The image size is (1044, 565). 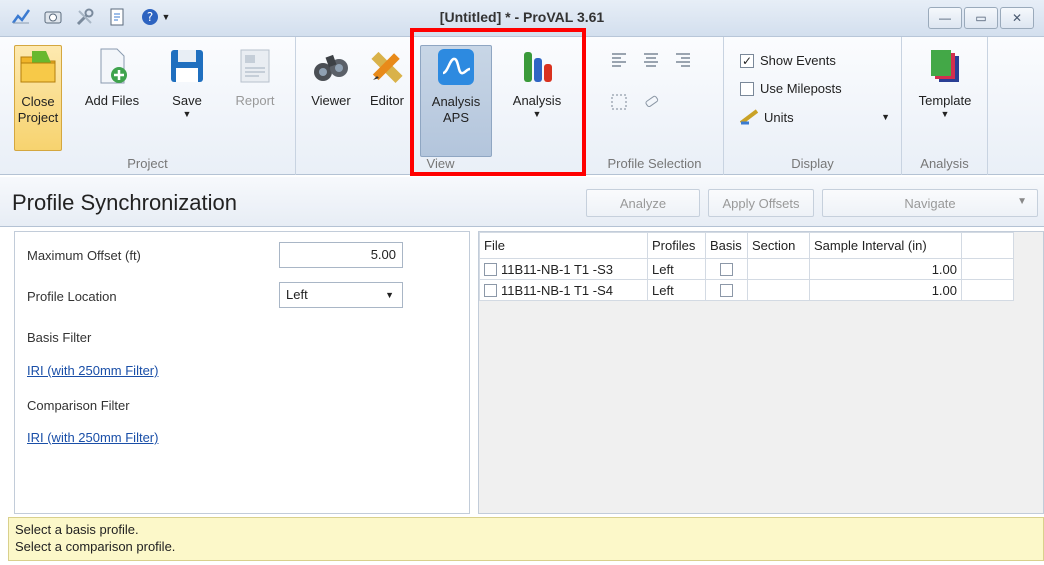 What do you see at coordinates (563, 290) in the screenshot?
I see `file-cell: 11B11-NB-1 T1 -S4` at bounding box center [563, 290].